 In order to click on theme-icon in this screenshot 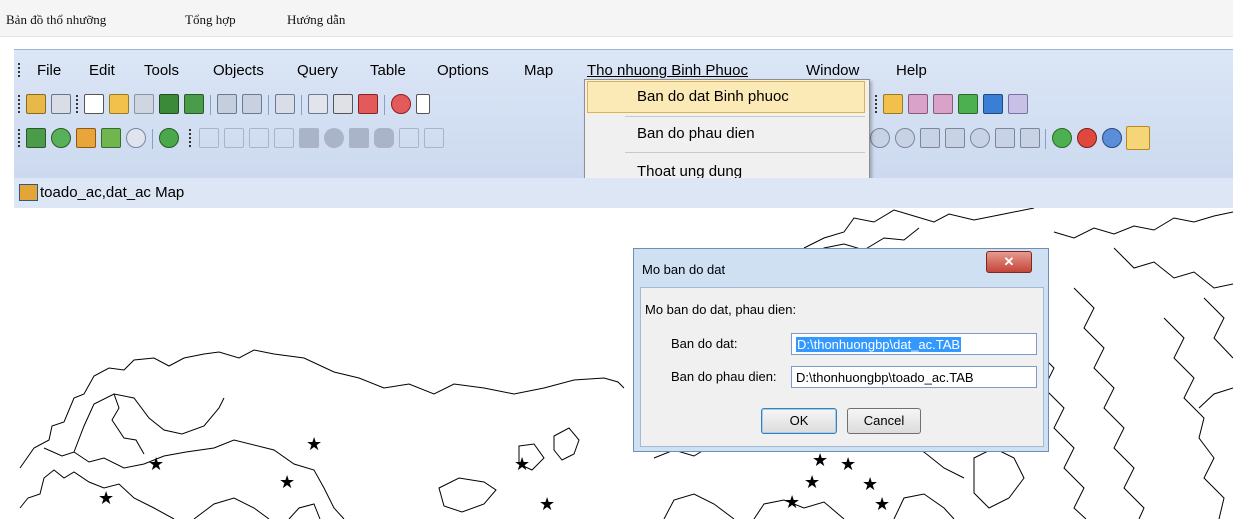, I will do `click(86, 138)`.